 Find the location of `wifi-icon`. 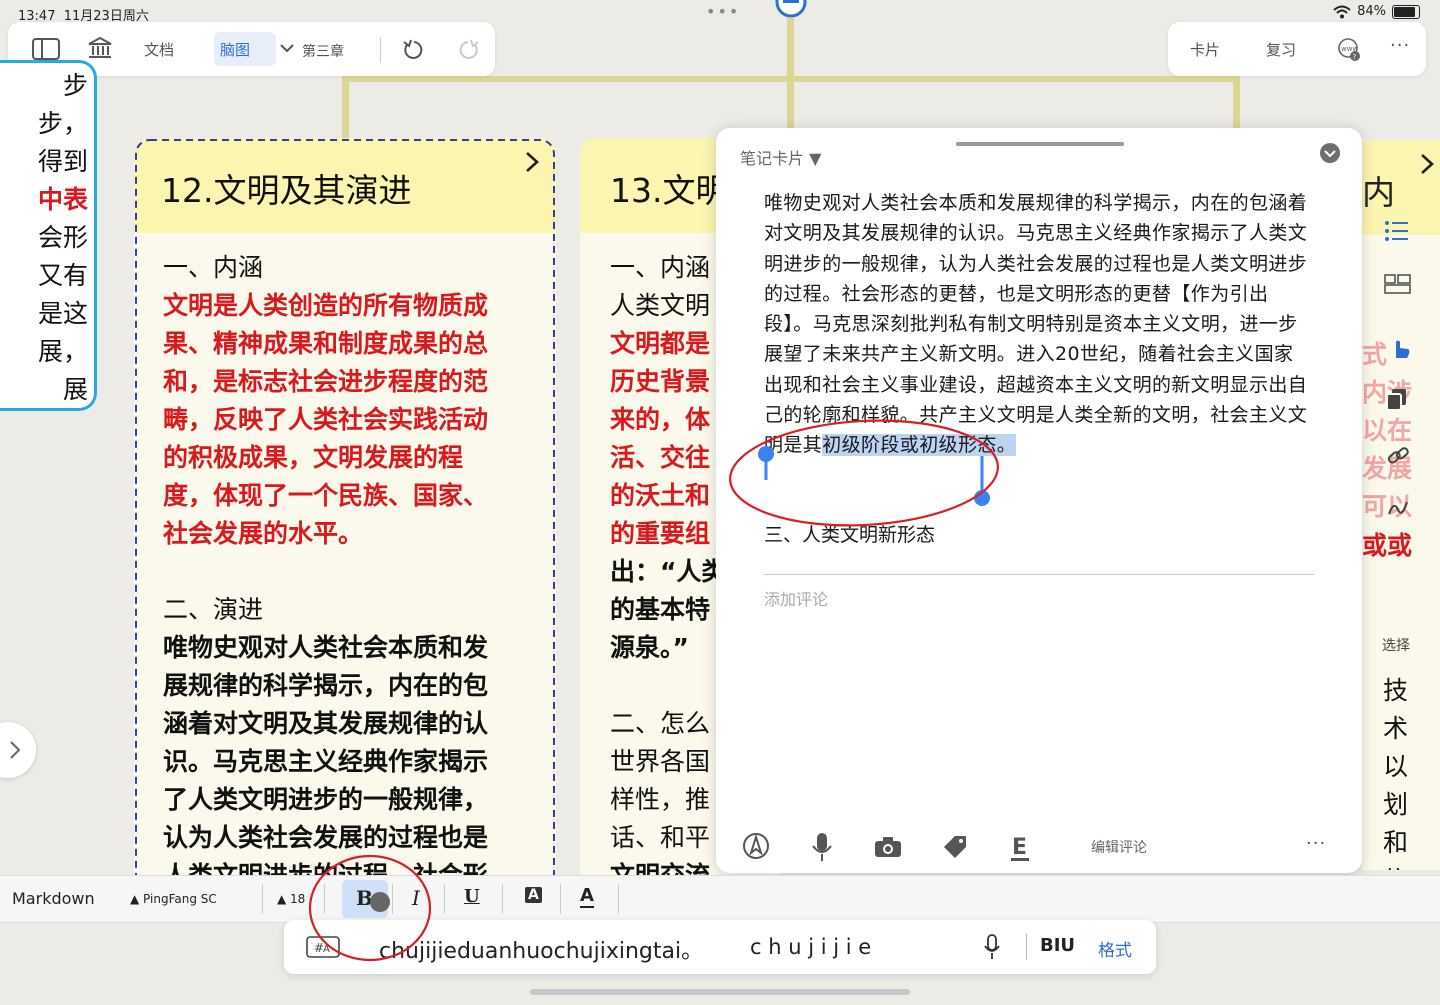

wifi-icon is located at coordinates (1342, 11).